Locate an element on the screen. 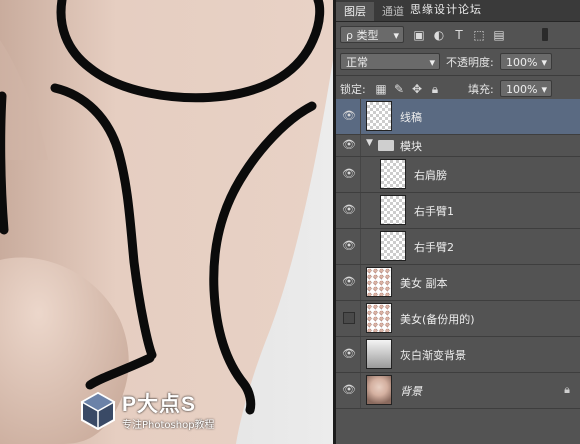 Image resolution: width=580 pixels, height=444 pixels. lock-all-icon: 🔒︎ is located at coordinates (435, 89).